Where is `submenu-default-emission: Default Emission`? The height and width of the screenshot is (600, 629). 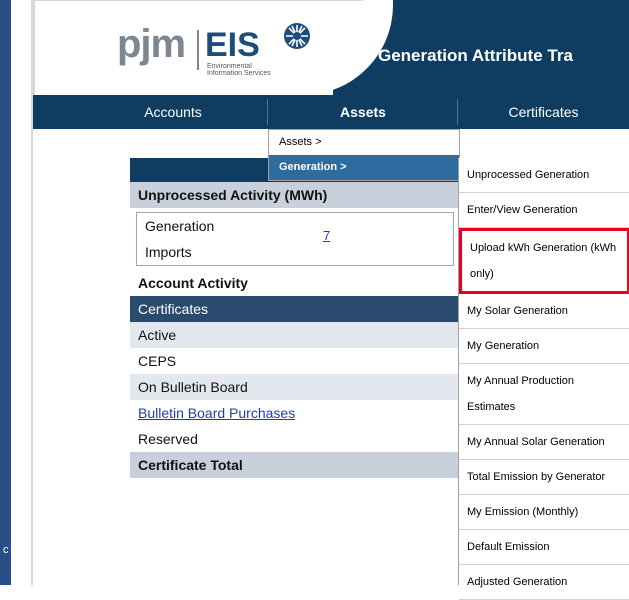 submenu-default-emission: Default Emission is located at coordinates (544, 547).